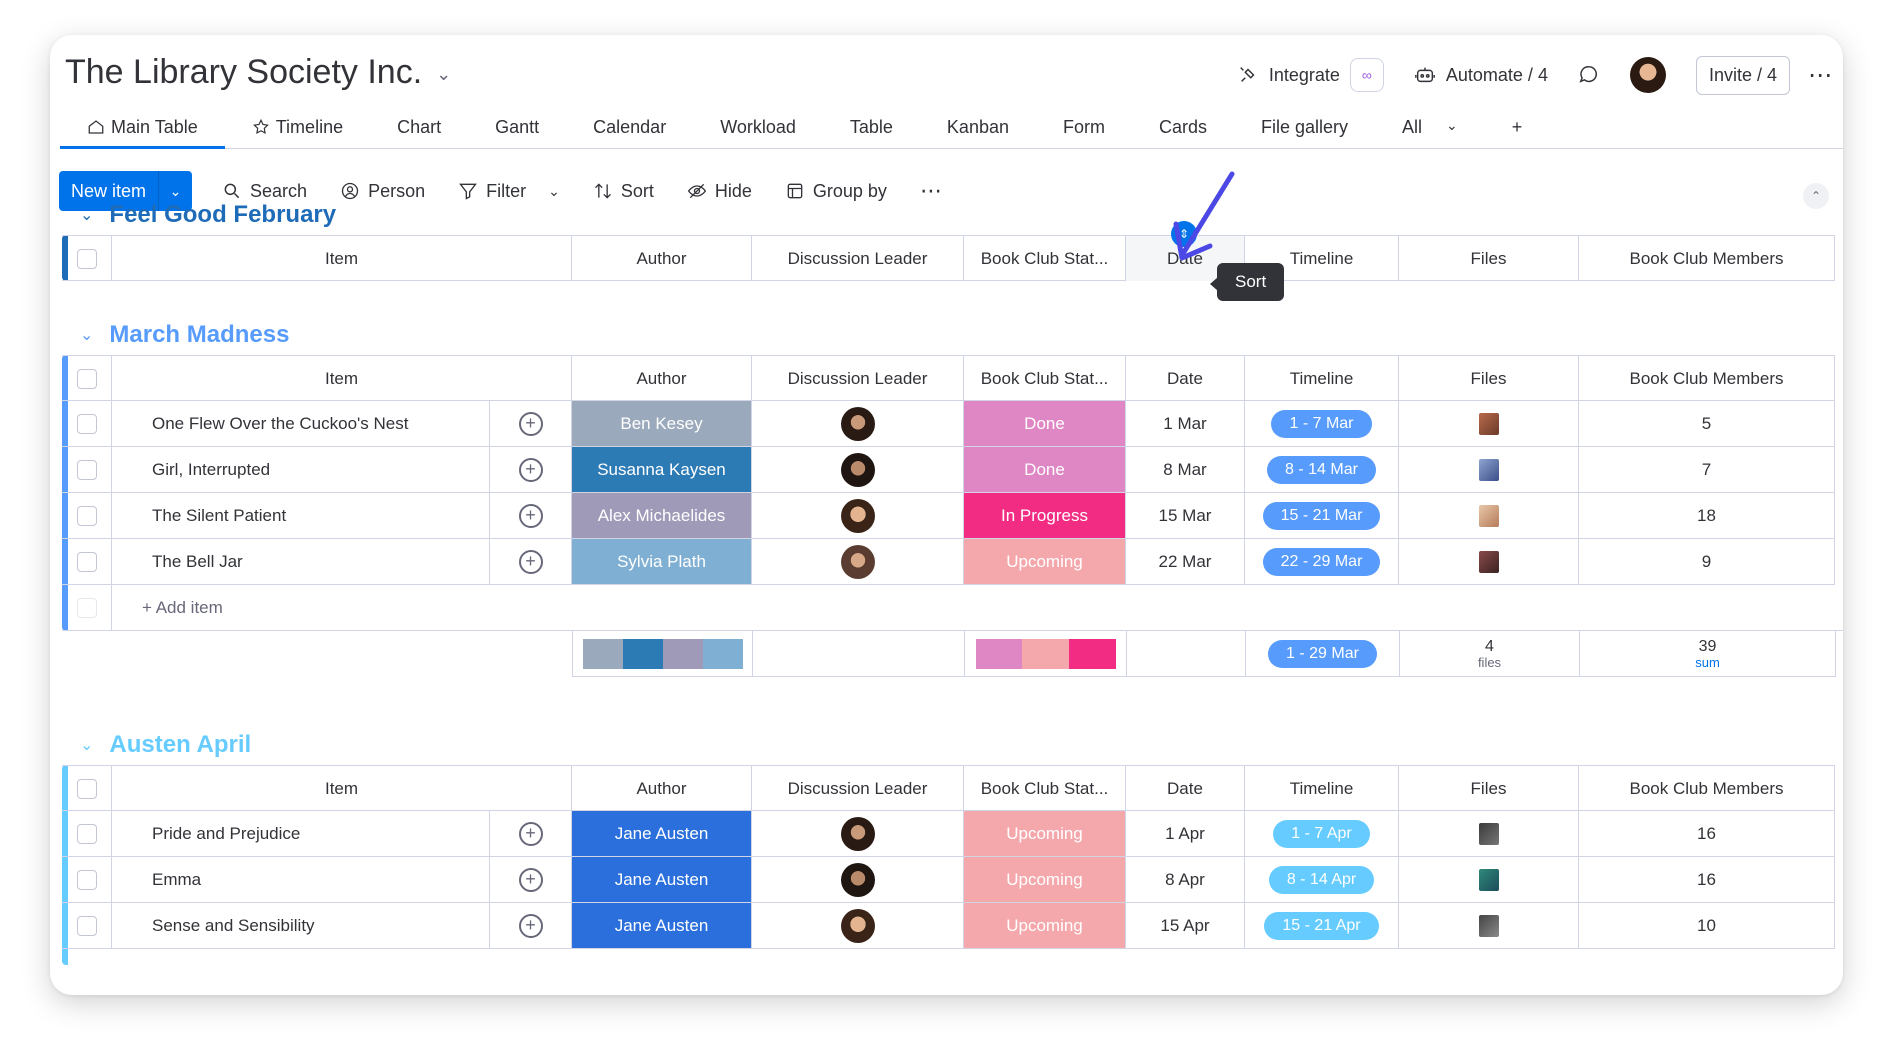 The image size is (1893, 1061). I want to click on column-header-author: Author, so click(662, 258).